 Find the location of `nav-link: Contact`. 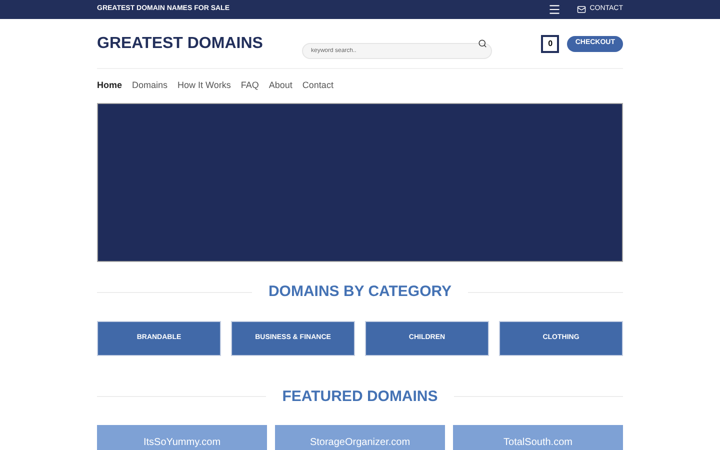

nav-link: Contact is located at coordinates (318, 86).